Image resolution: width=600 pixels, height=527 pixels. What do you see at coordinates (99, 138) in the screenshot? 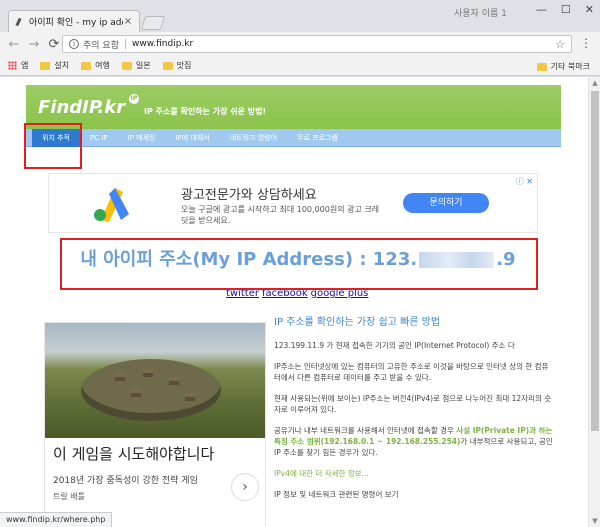
I see `nav-item-pc-ip: PC IP` at bounding box center [99, 138].